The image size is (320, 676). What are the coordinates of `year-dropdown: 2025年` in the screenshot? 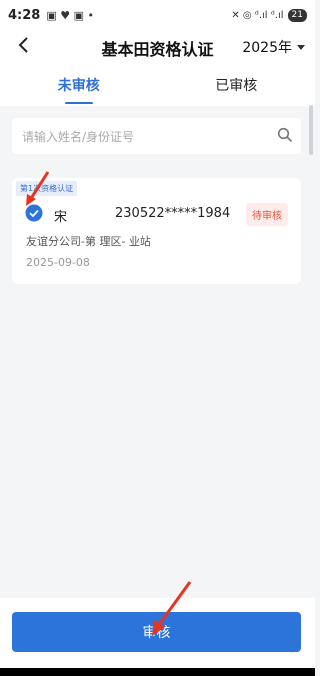 It's located at (273, 47).